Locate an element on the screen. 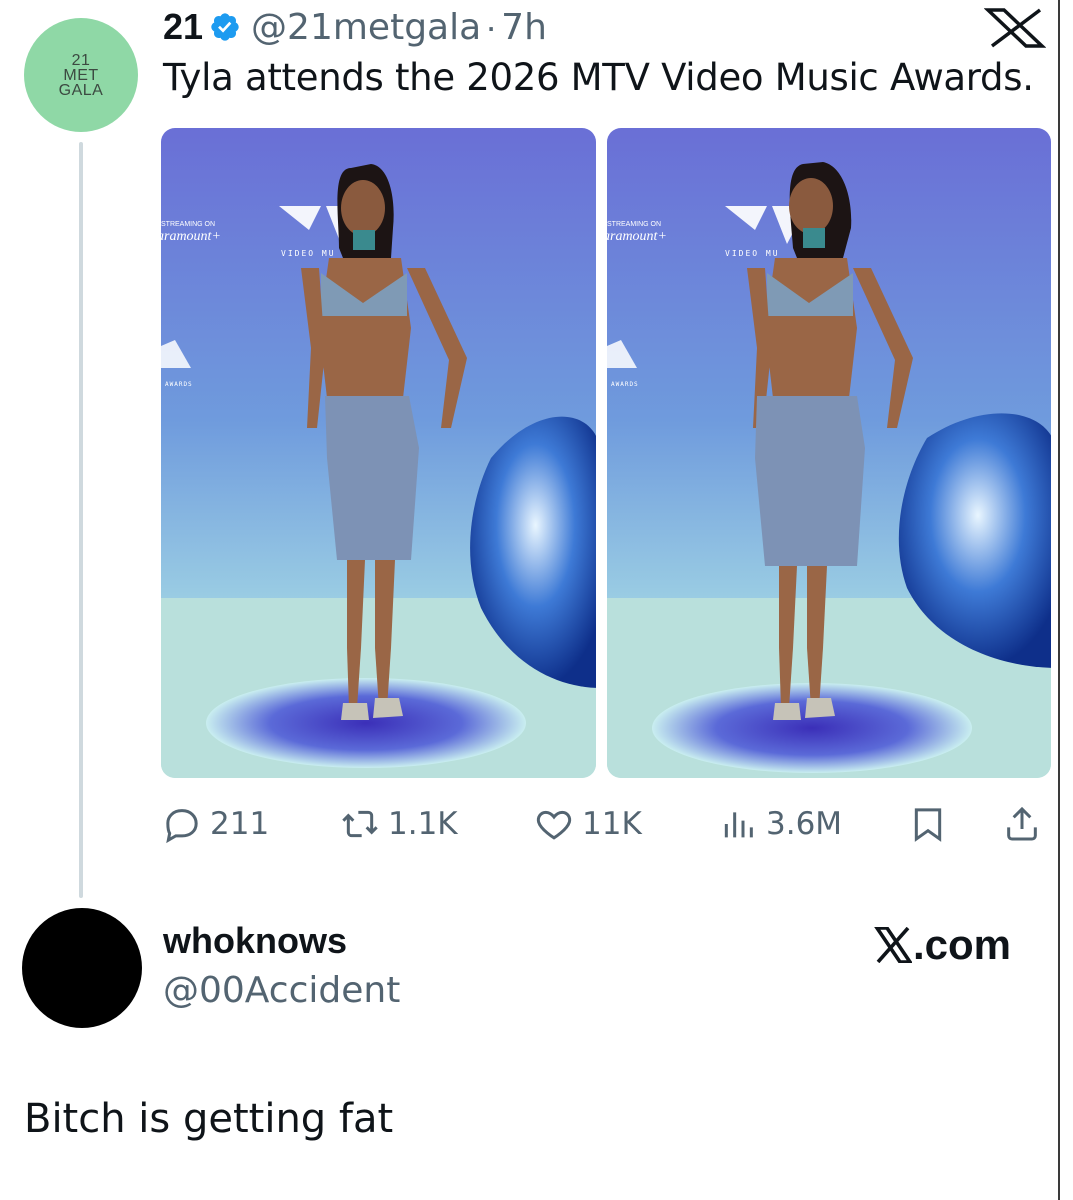  thread-line is located at coordinates (81, 520).